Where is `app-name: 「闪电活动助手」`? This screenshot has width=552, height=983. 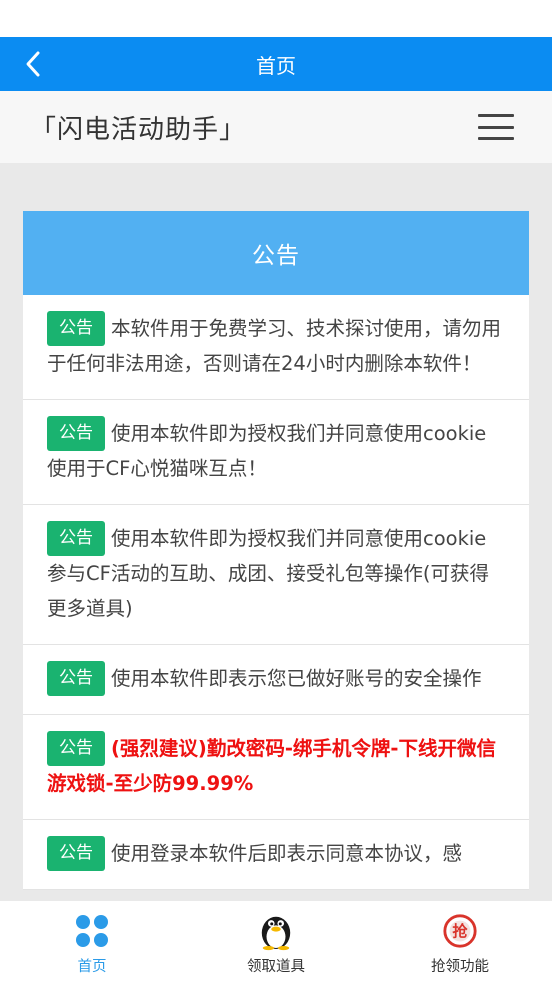 app-name: 「闪电活动助手」 is located at coordinates (138, 129).